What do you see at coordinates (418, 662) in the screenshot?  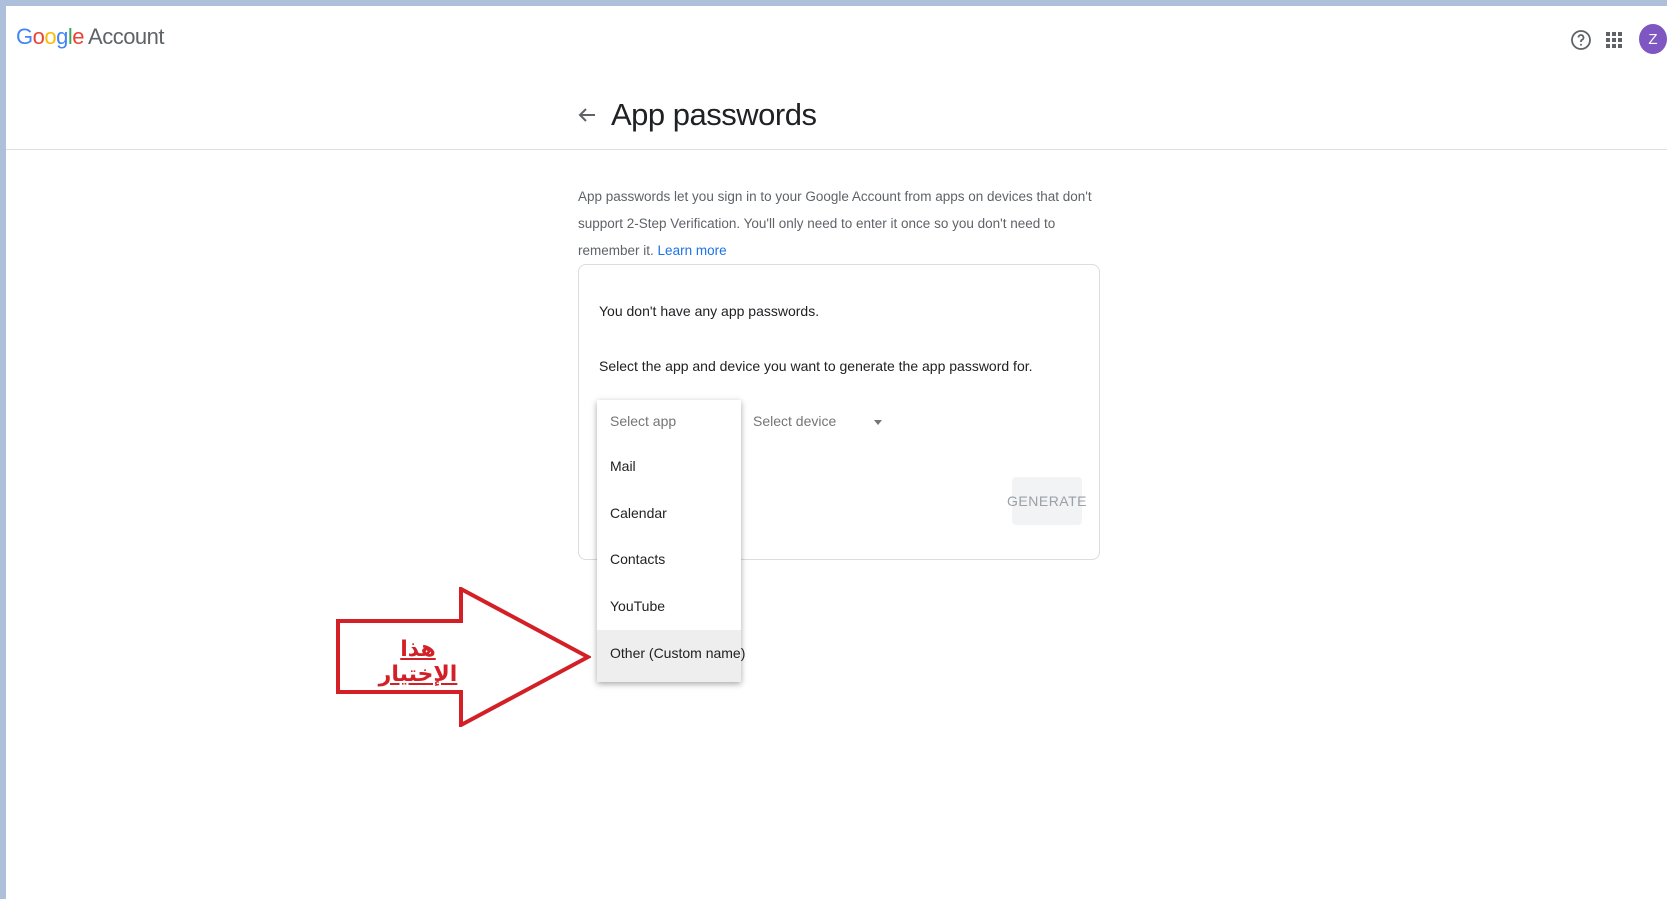 I see `annotation-label: هذا الإختيار` at bounding box center [418, 662].